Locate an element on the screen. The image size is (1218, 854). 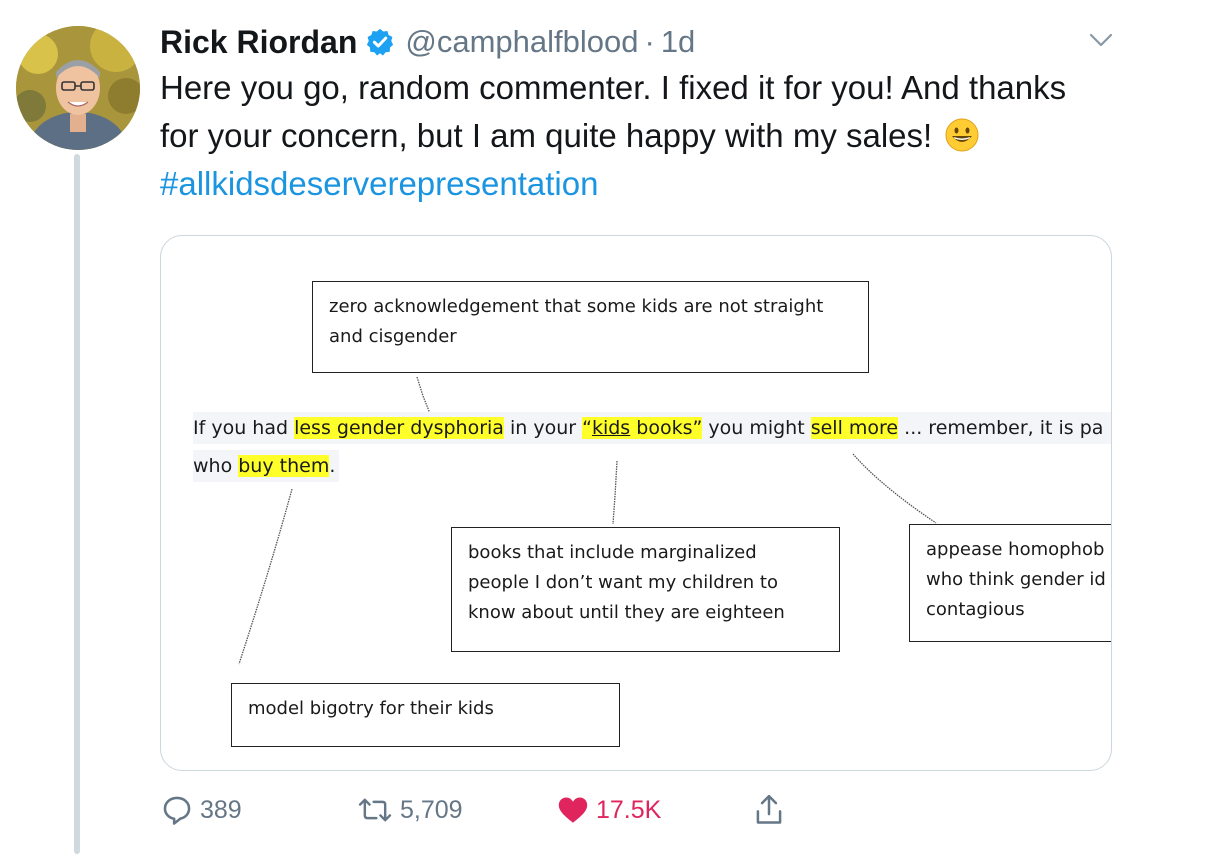
share-icon is located at coordinates (769, 809).